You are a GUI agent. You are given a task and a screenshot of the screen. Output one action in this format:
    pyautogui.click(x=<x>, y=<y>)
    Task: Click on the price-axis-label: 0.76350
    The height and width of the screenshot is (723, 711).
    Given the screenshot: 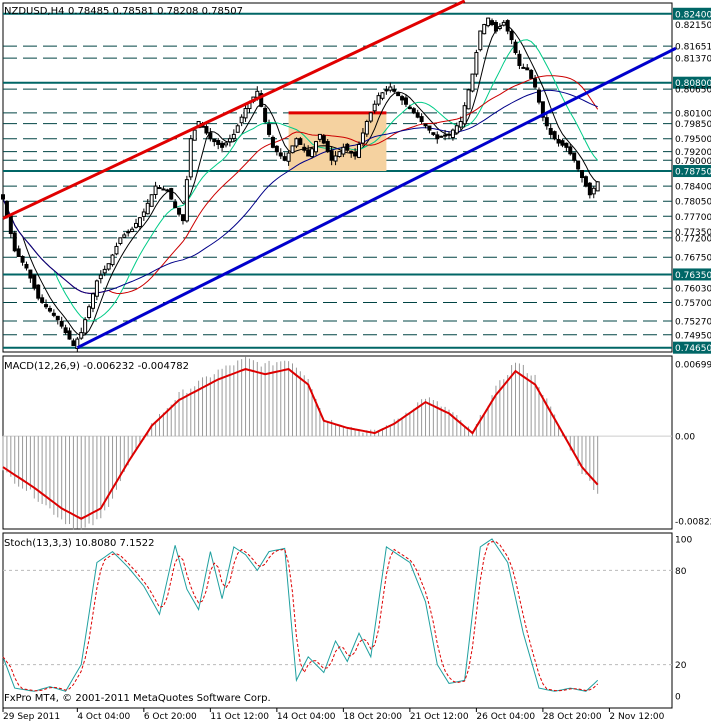 What is the action you would take?
    pyautogui.click(x=693, y=276)
    